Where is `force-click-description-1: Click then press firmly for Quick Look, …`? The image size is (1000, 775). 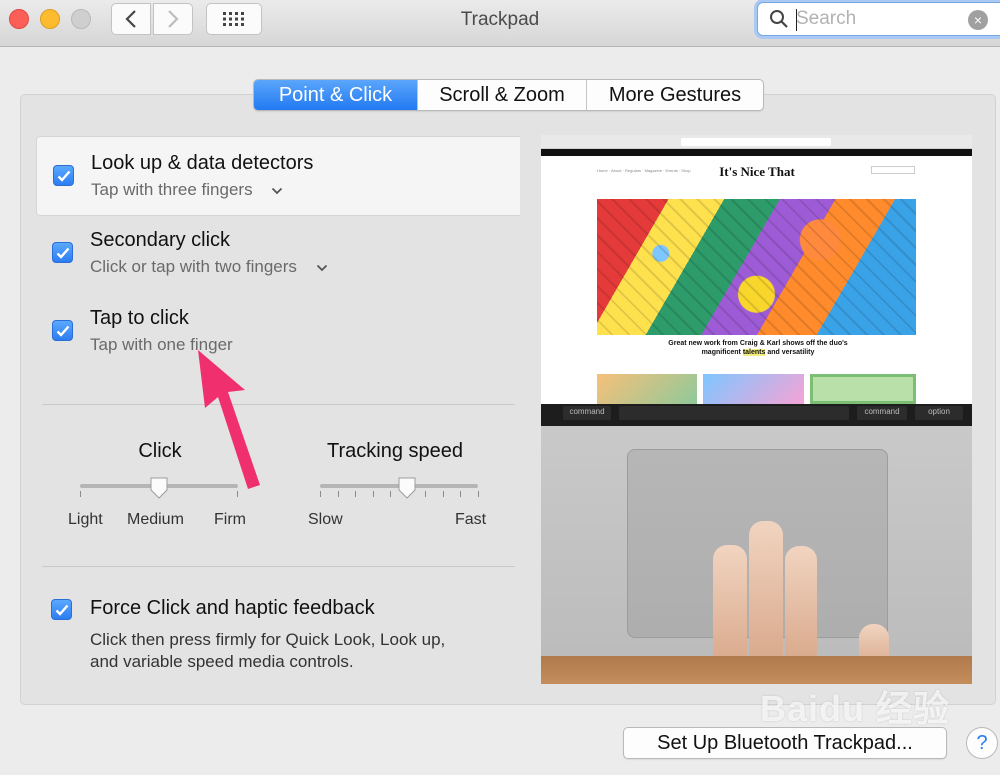
force-click-description-1: Click then press firmly for Quick Look, … is located at coordinates (268, 639).